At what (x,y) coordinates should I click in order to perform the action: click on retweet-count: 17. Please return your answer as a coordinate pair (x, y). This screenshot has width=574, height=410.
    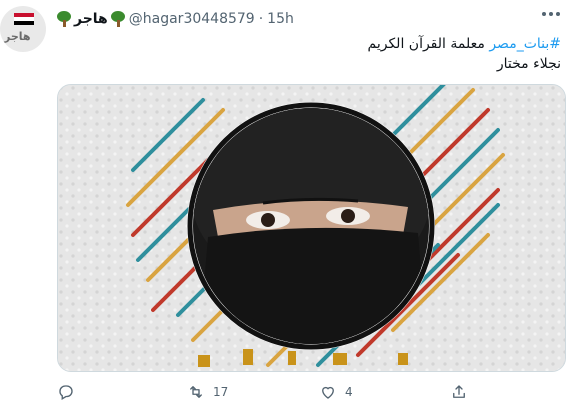
    Looking at the image, I should click on (221, 392).